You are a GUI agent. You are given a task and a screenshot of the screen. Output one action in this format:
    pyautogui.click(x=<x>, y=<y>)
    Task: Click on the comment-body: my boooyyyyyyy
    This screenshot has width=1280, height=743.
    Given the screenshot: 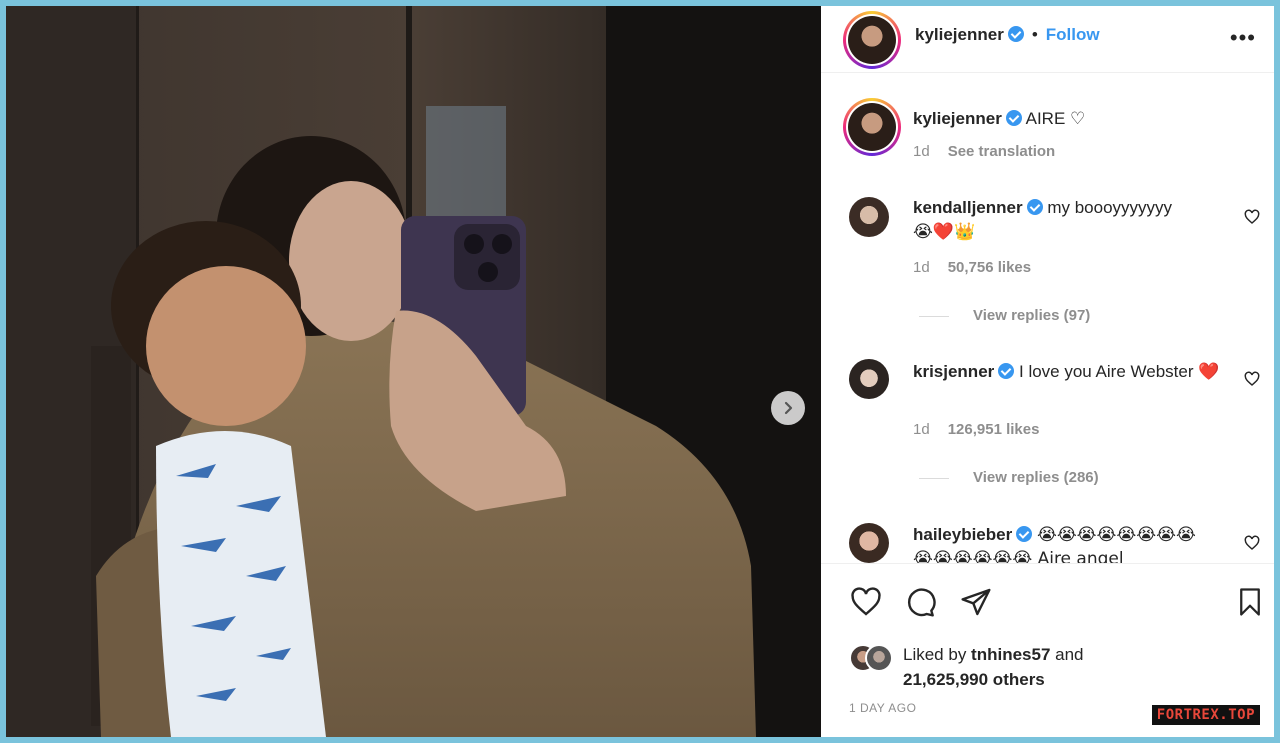 What is the action you would take?
    pyautogui.click(x=1110, y=207)
    